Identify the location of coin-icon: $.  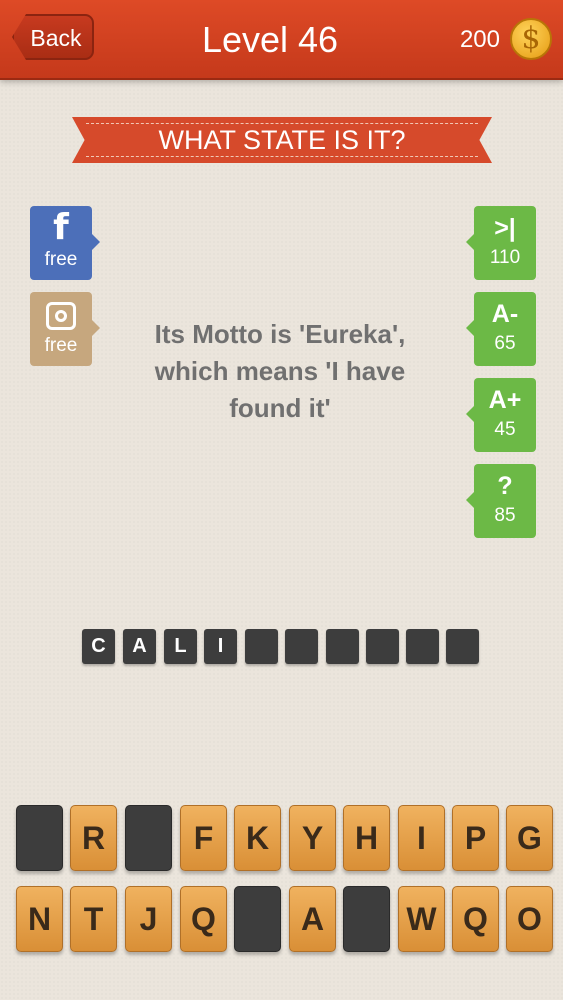
(531, 39).